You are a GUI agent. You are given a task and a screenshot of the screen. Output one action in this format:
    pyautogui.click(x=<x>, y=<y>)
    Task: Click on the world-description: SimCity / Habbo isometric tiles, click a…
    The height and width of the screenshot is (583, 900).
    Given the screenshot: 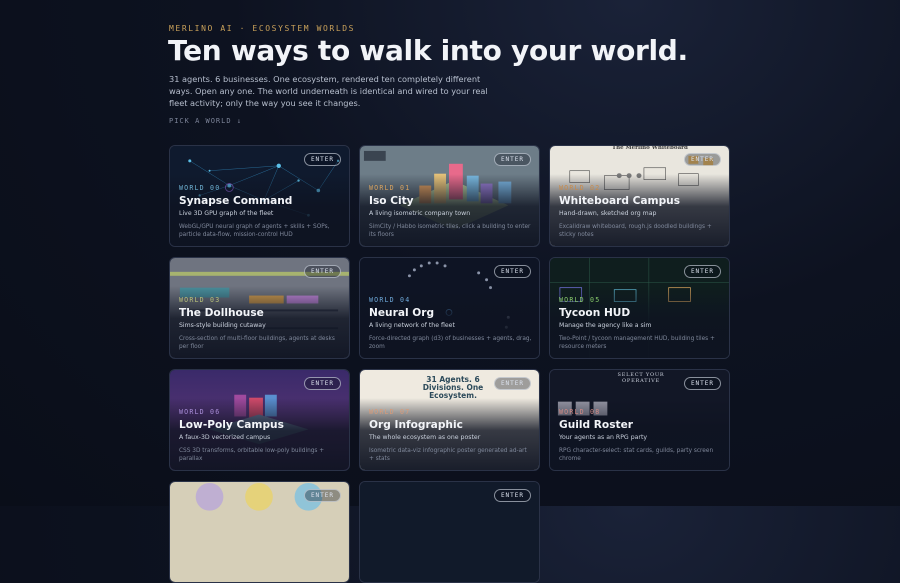 What is the action you would take?
    pyautogui.click(x=450, y=231)
    